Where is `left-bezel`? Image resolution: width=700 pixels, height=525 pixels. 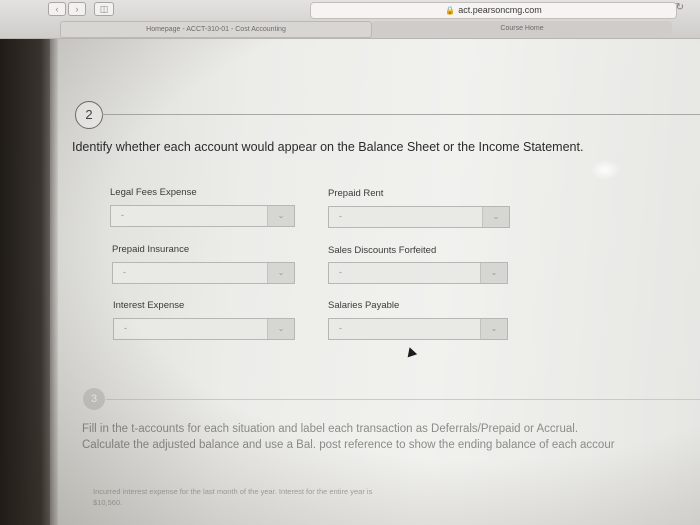 left-bezel is located at coordinates (29, 282).